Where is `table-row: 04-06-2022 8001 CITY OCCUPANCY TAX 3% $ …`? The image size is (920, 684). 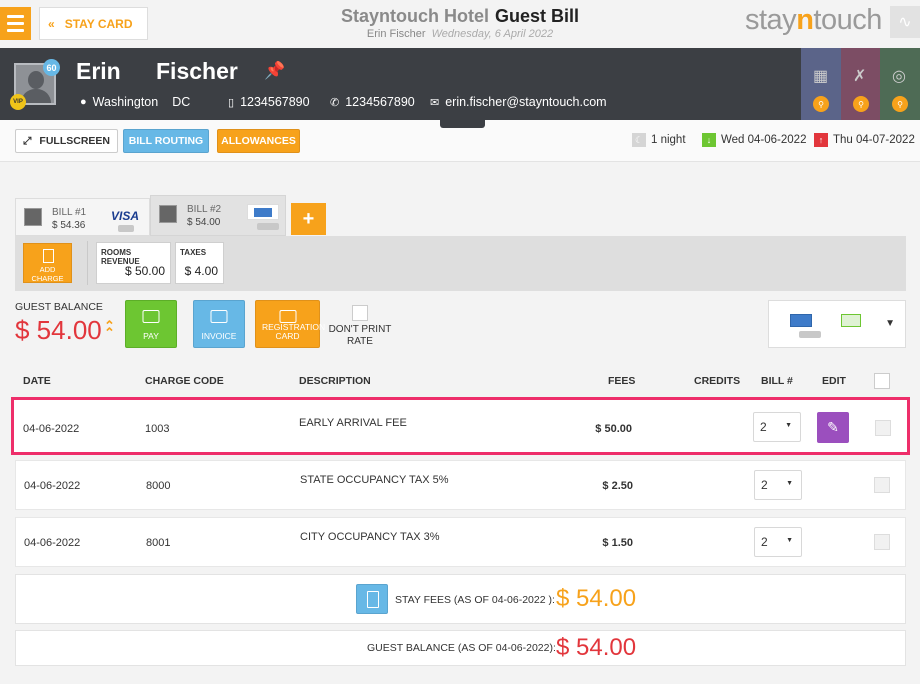
table-row: 04-06-2022 8001 CITY OCCUPANCY TAX 3% $ … is located at coordinates (460, 542).